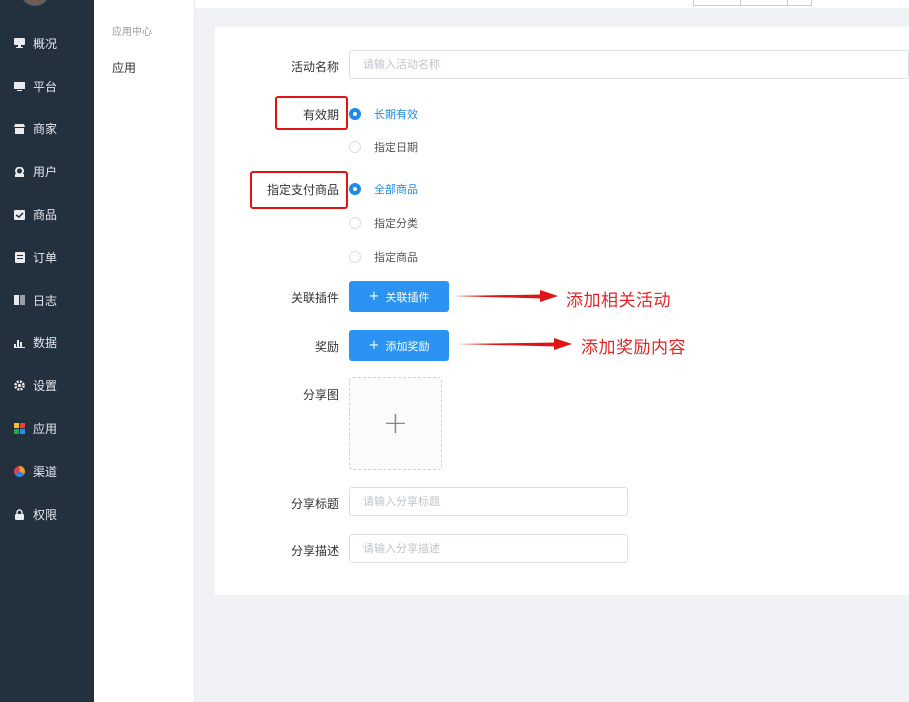 This screenshot has width=909, height=702. I want to click on sidebar-item-overview: 概况, so click(47, 43).